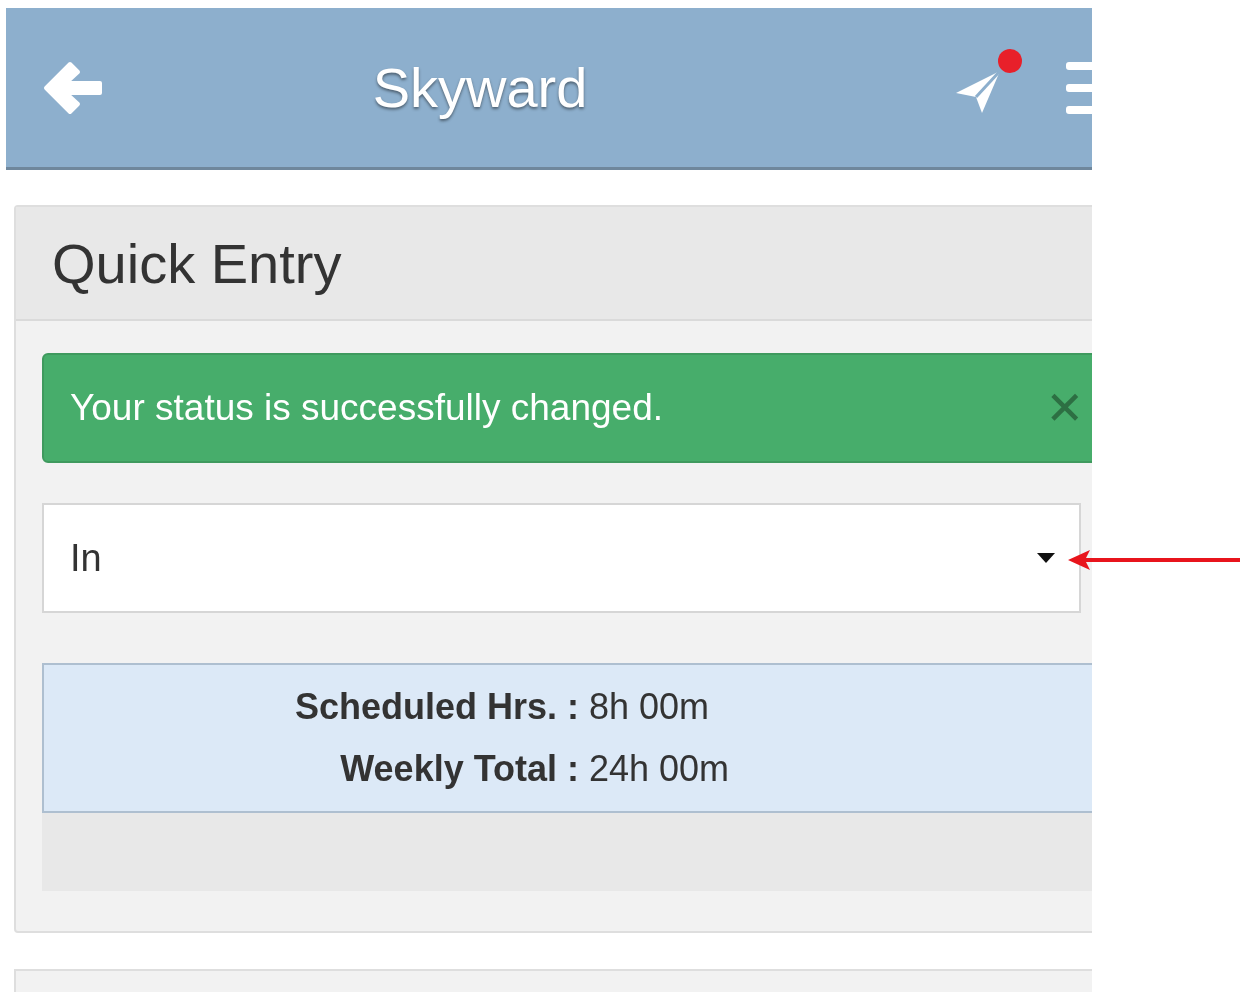 This screenshot has width=1241, height=992. I want to click on summary-label: Weekly Total :, so click(459, 769).